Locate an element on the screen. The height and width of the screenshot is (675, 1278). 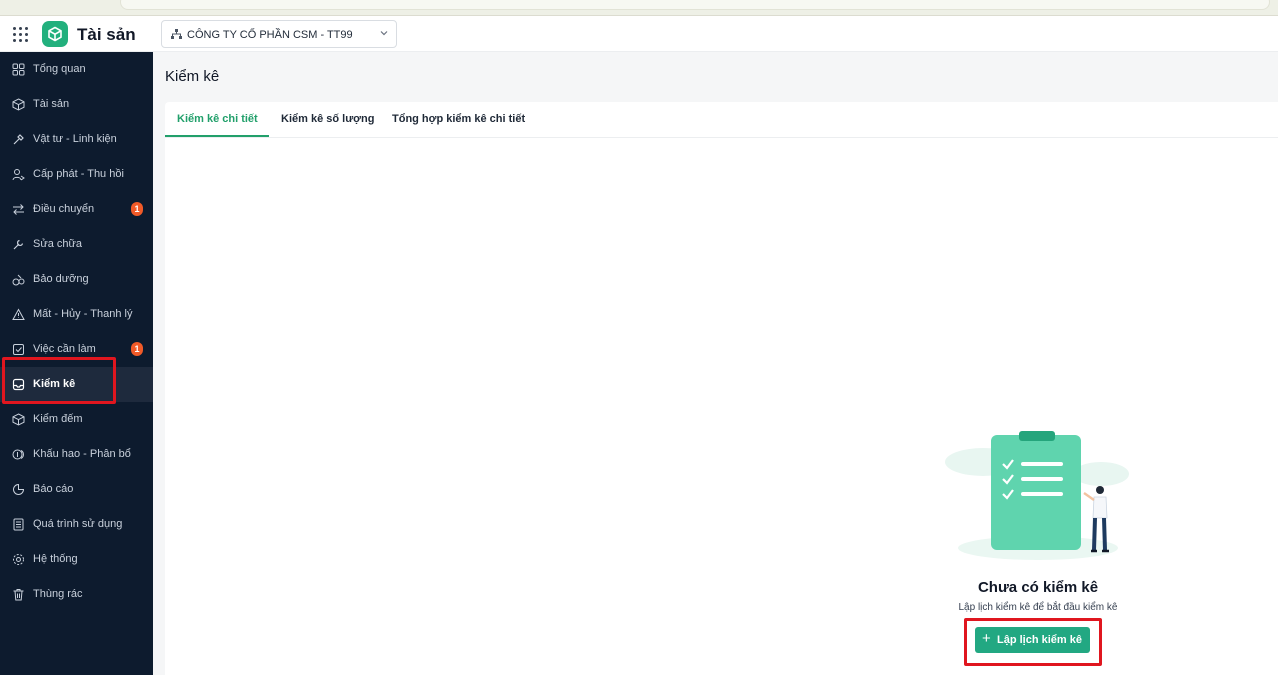
swap-icon is located at coordinates (18, 209).